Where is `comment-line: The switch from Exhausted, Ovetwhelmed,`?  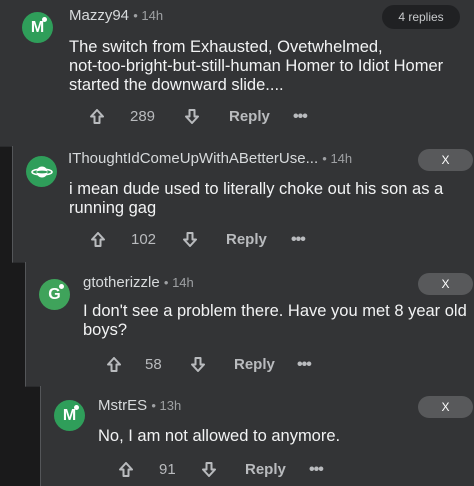
comment-line: The switch from Exhausted, Ovetwhelmed, is located at coordinates (226, 47).